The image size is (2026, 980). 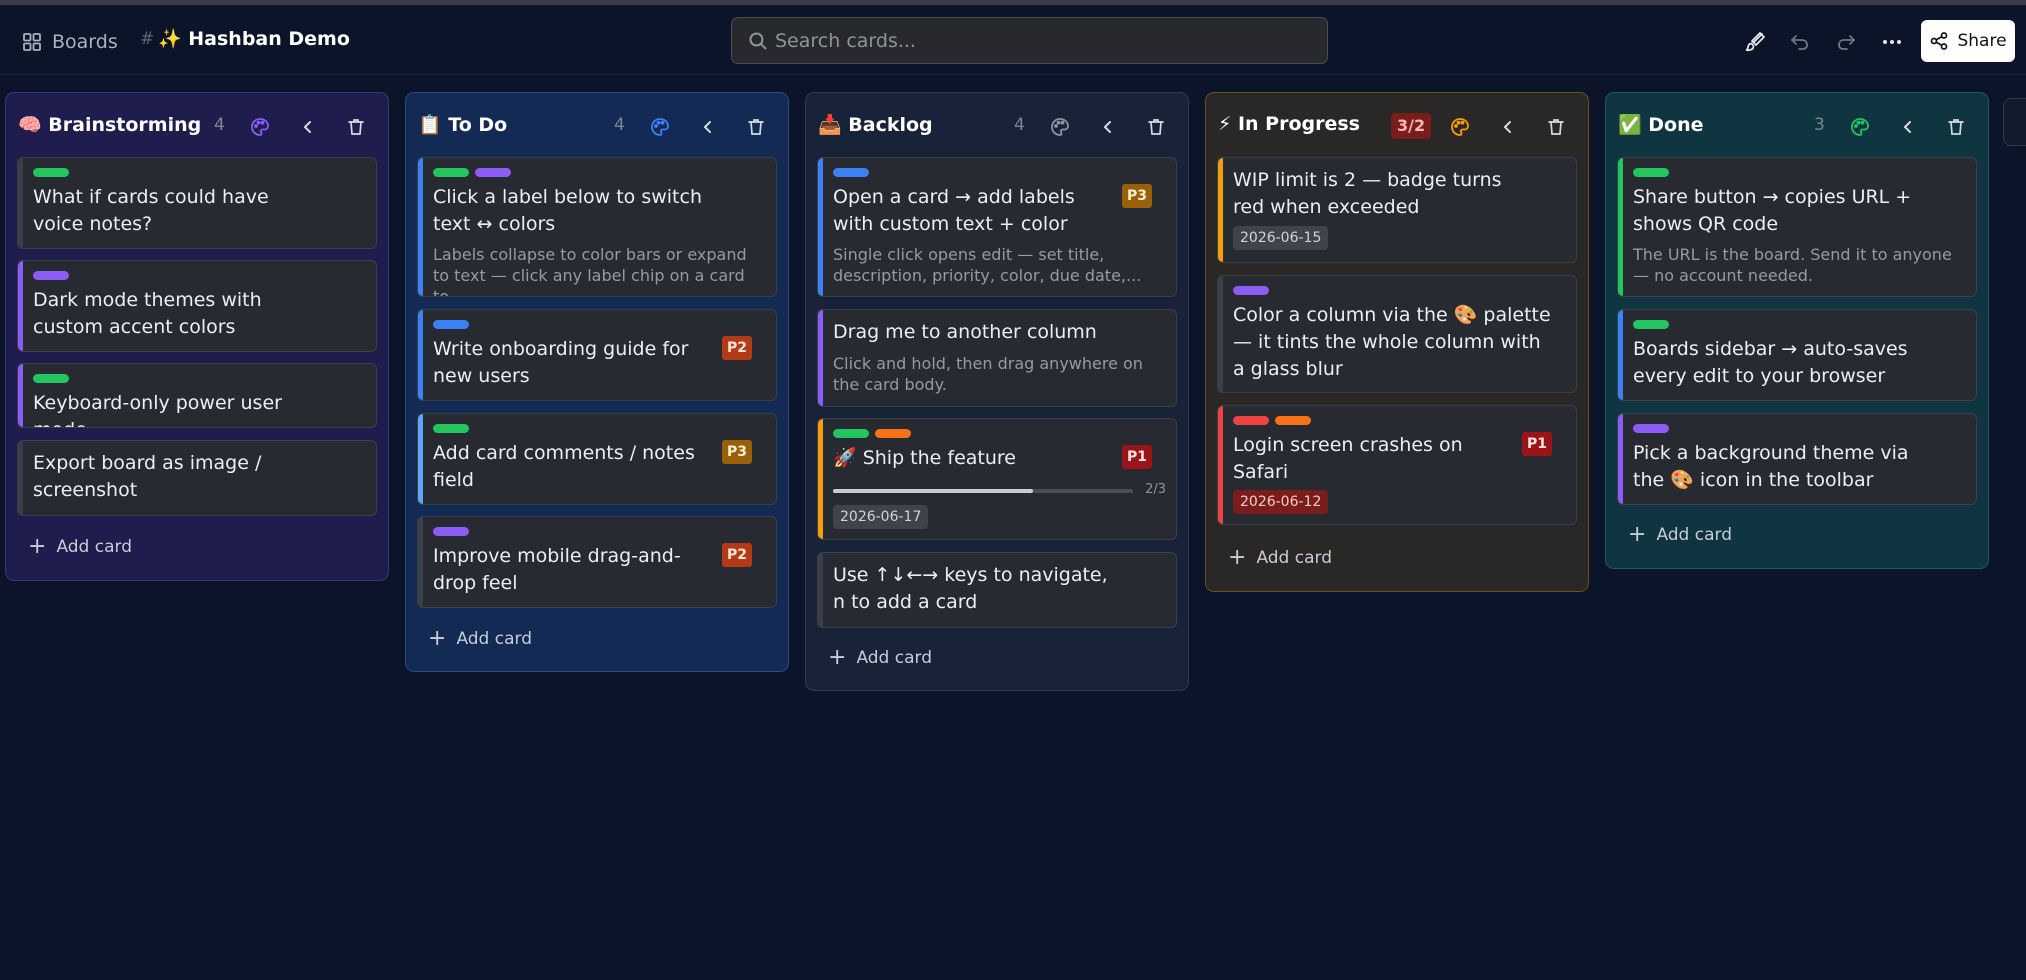 I want to click on column-title: ✅ Done, so click(x=1661, y=124).